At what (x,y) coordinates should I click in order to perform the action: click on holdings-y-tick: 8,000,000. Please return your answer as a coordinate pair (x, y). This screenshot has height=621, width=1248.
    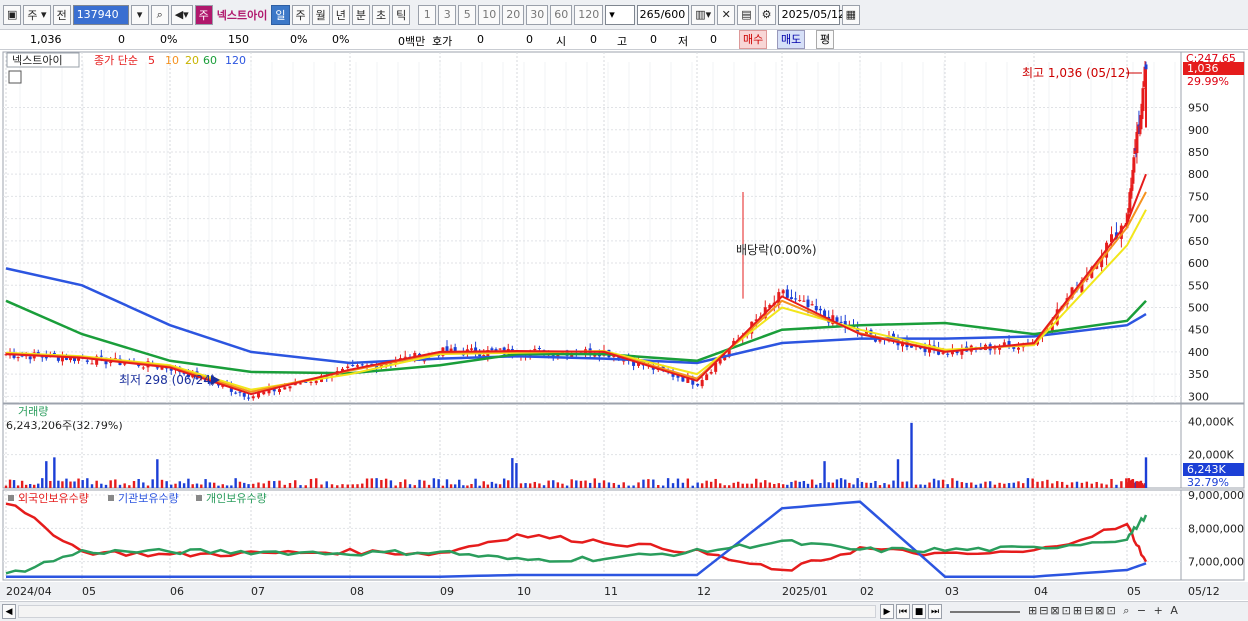
    Looking at the image, I should click on (1216, 528).